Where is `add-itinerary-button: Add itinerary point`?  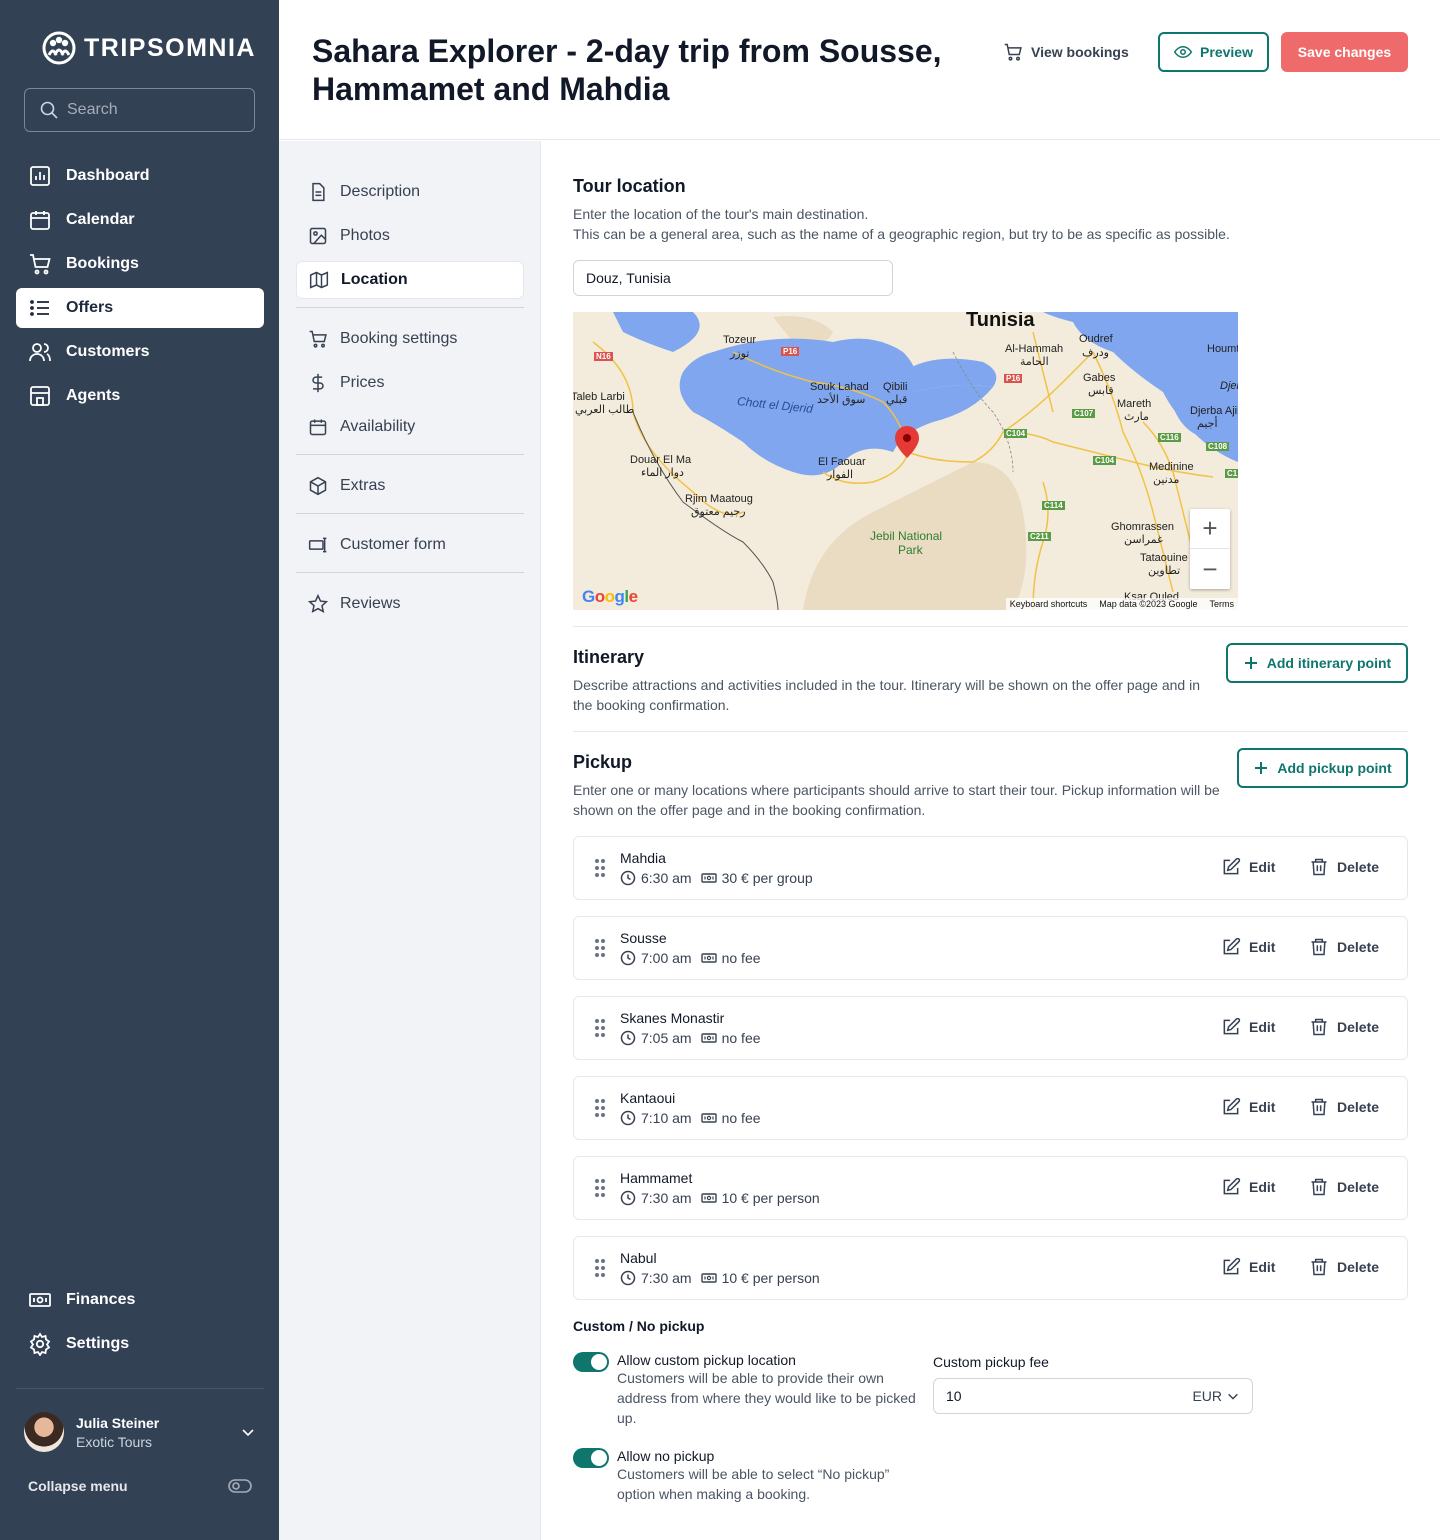
add-itinerary-button: Add itinerary point is located at coordinates (1317, 663).